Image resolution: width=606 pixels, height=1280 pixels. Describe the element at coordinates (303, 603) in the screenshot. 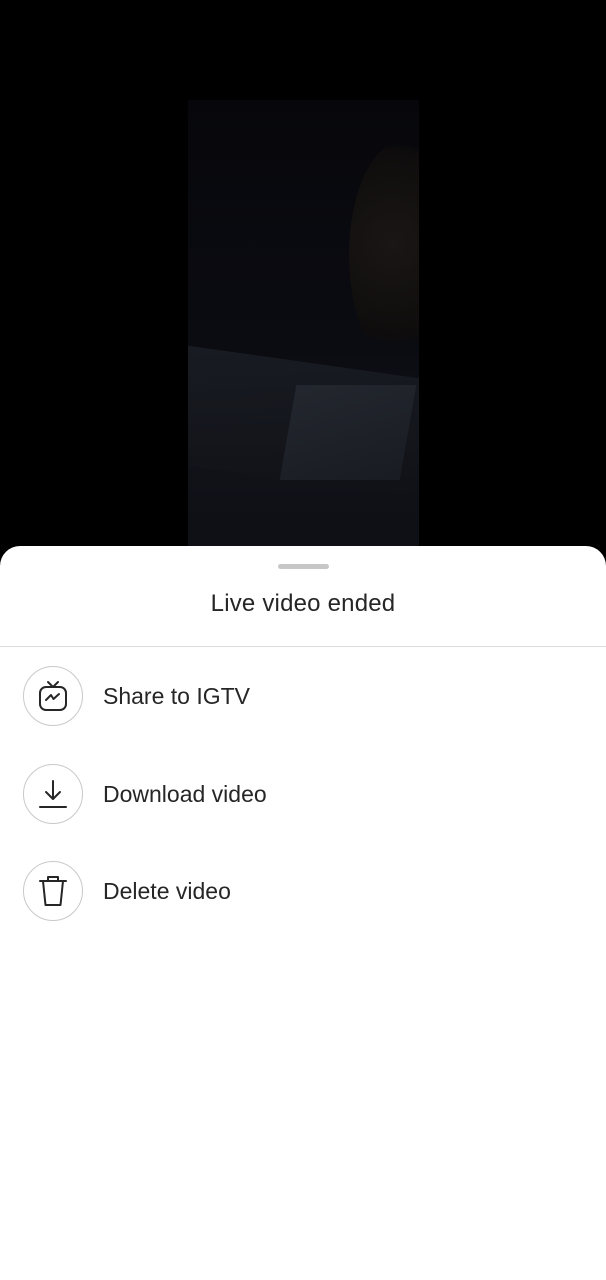

I see `sheet-title: Live video ended` at that location.